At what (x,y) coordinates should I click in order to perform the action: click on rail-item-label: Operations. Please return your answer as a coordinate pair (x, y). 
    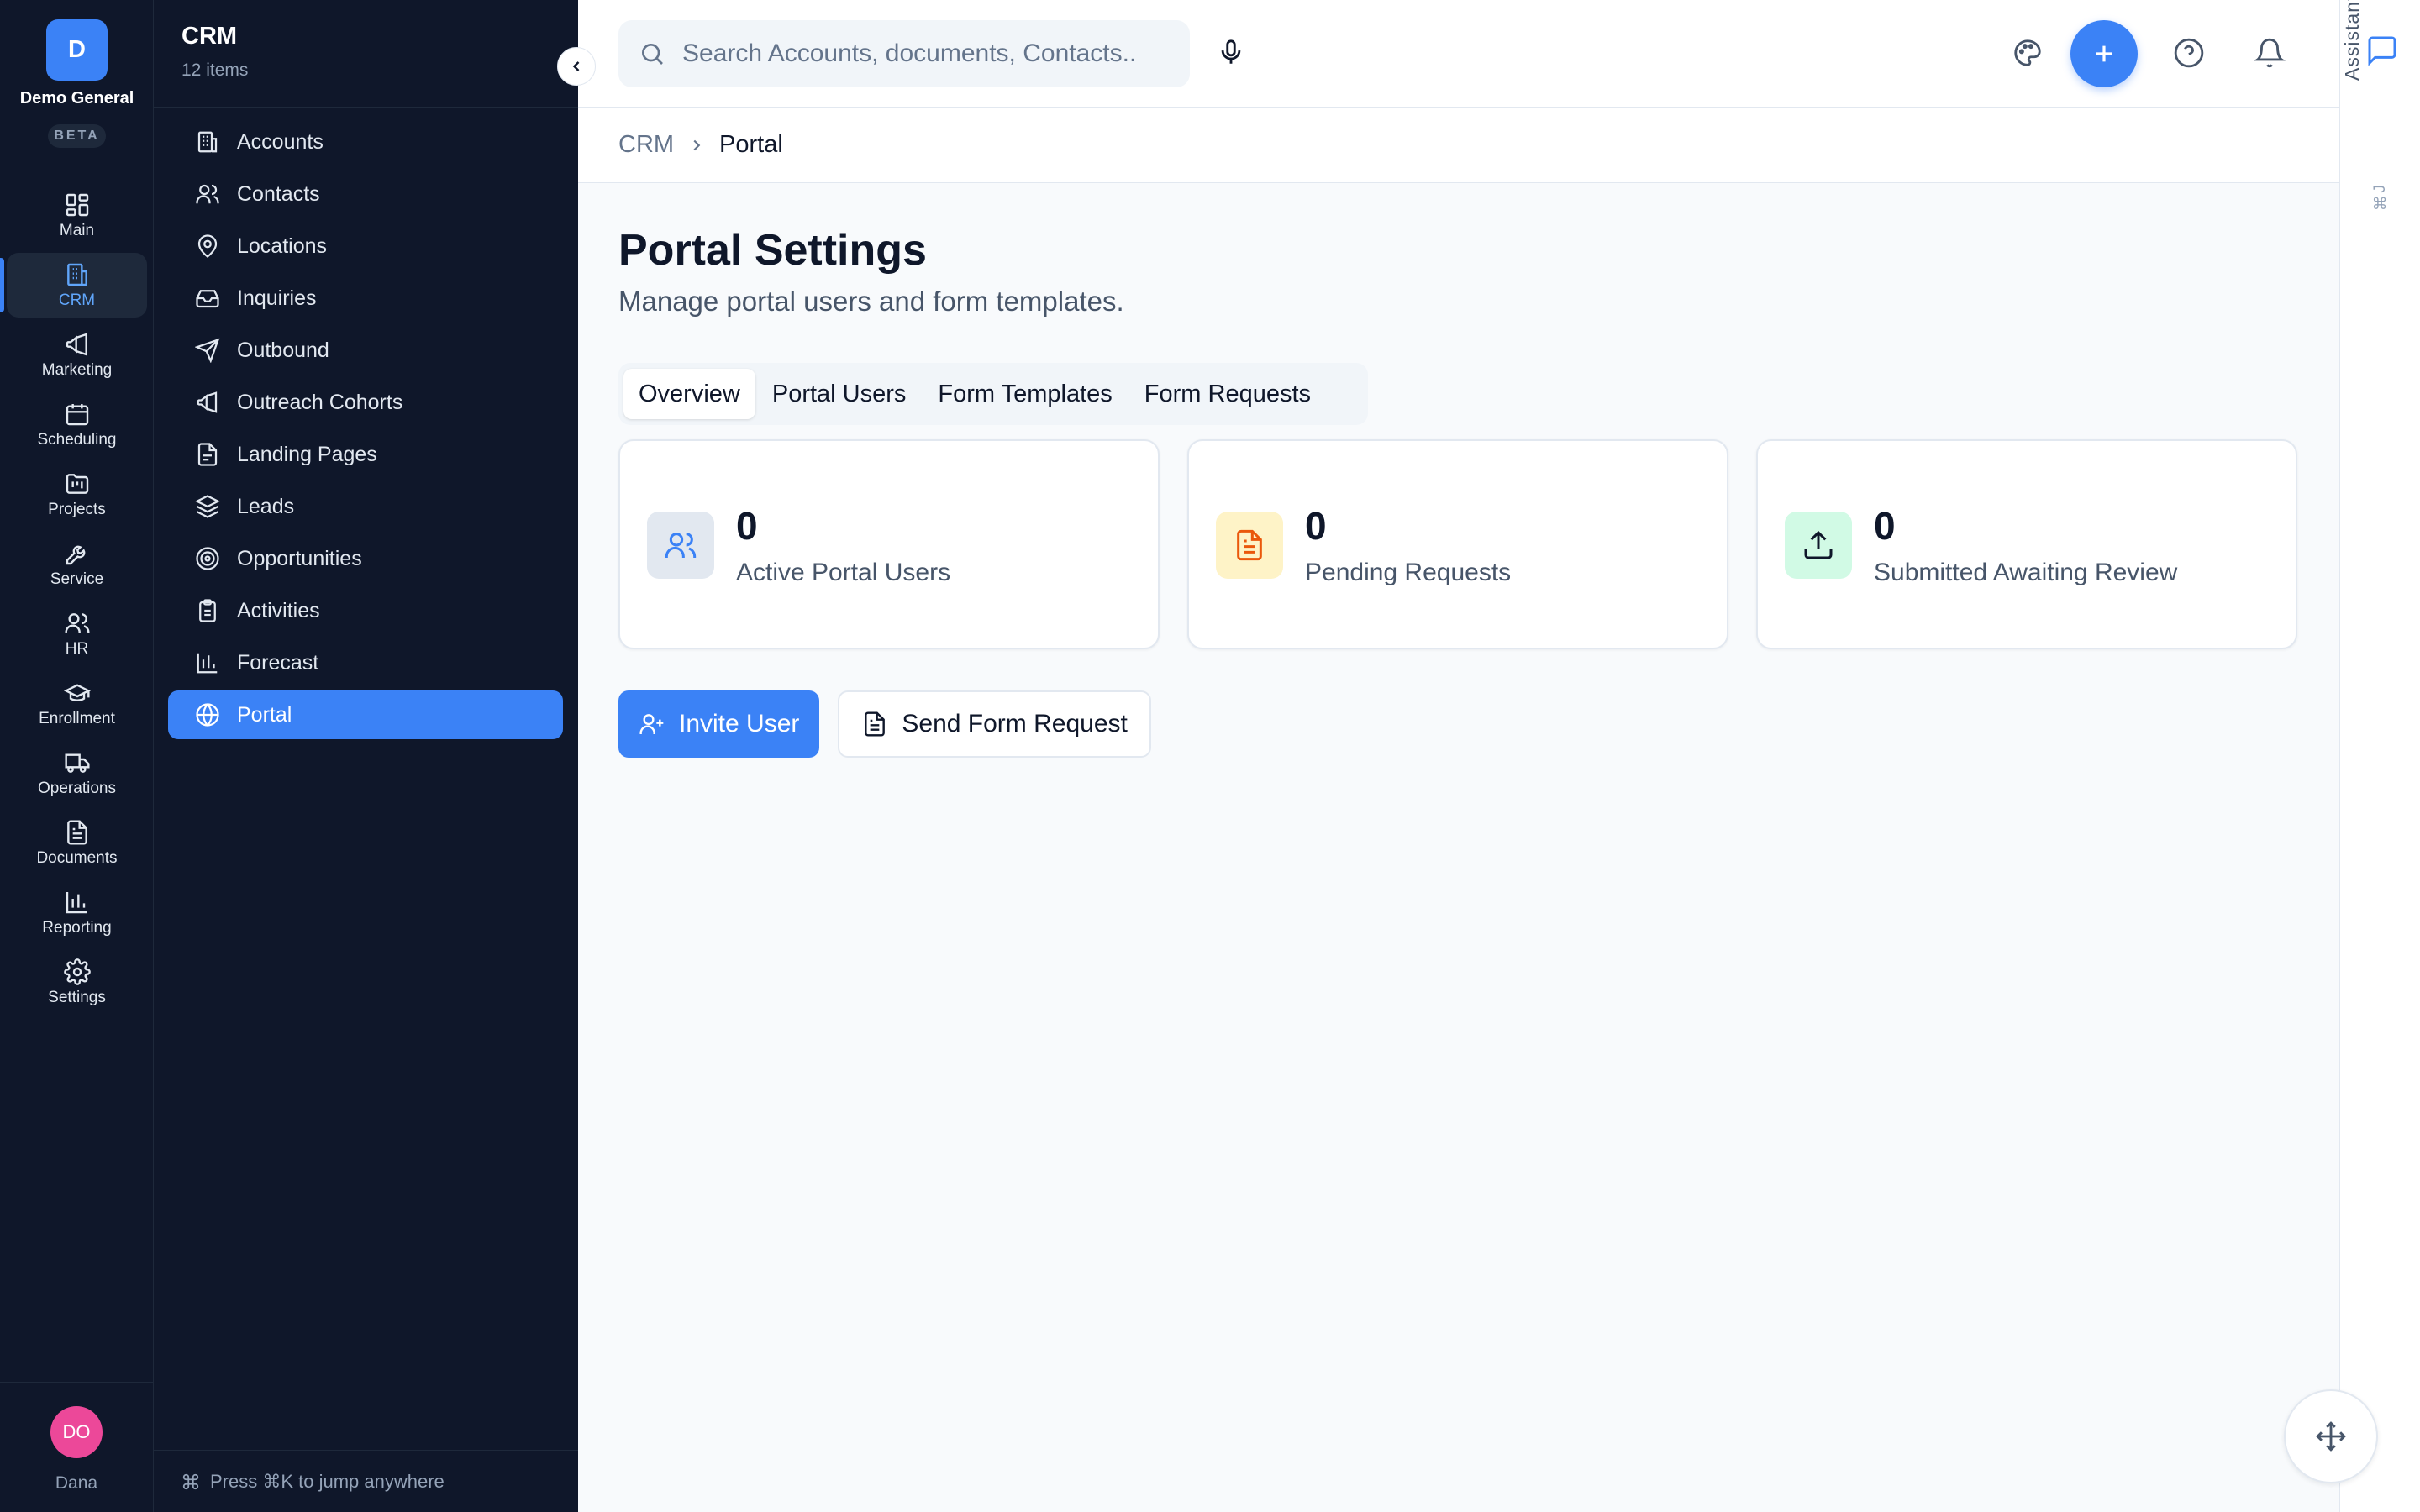
    Looking at the image, I should click on (77, 788).